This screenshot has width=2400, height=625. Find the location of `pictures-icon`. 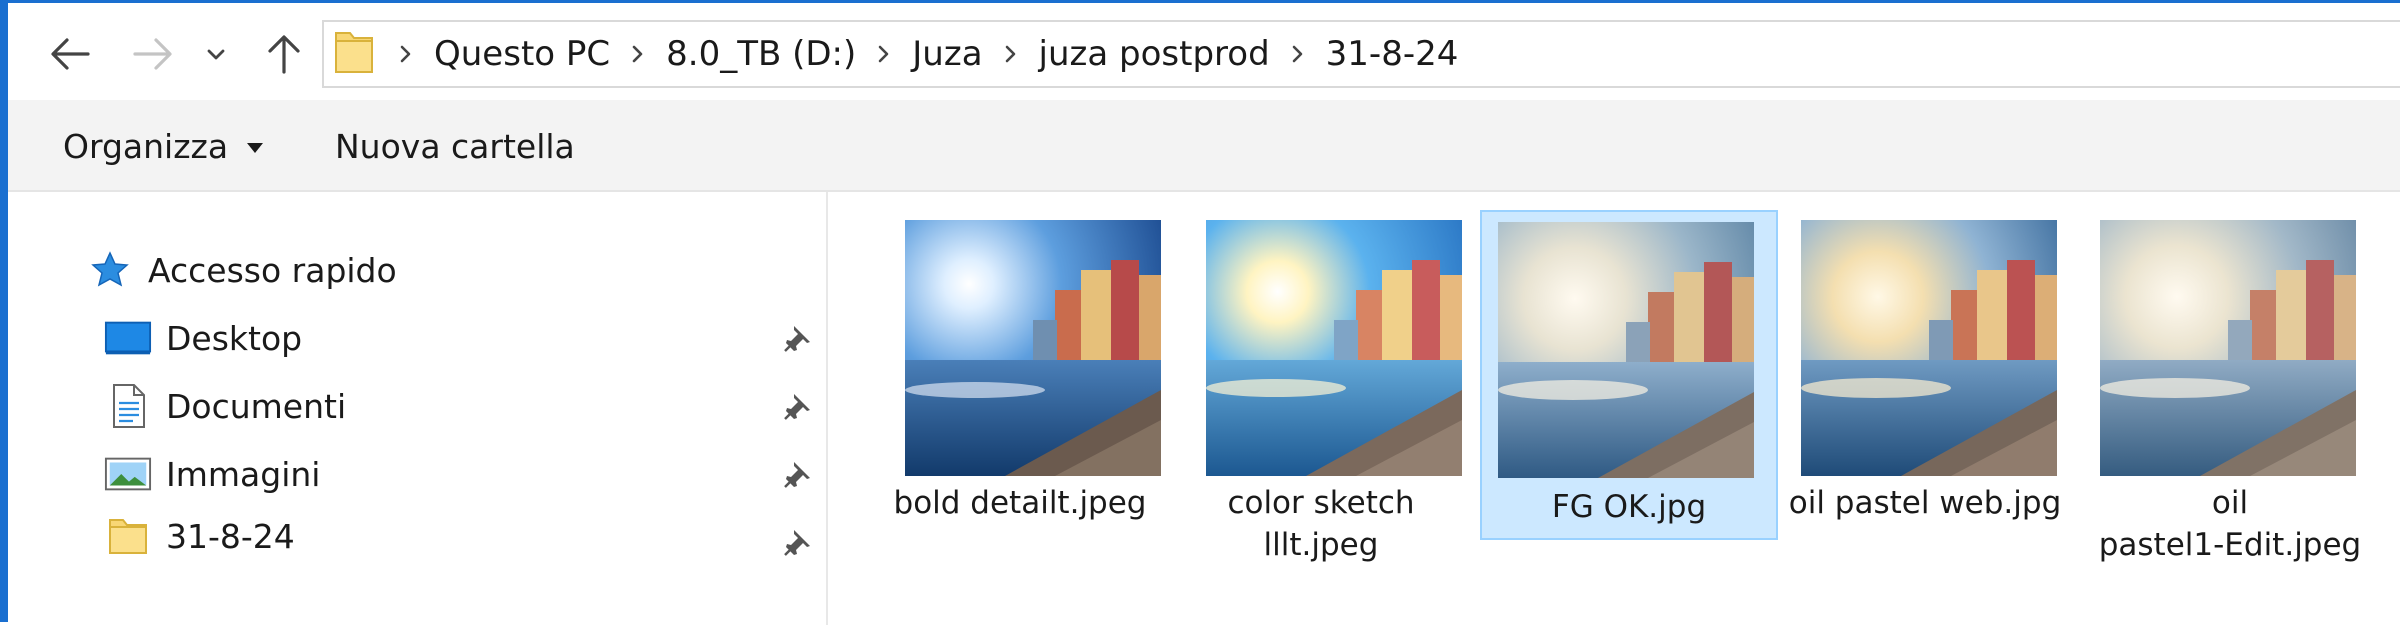

pictures-icon is located at coordinates (128, 474).